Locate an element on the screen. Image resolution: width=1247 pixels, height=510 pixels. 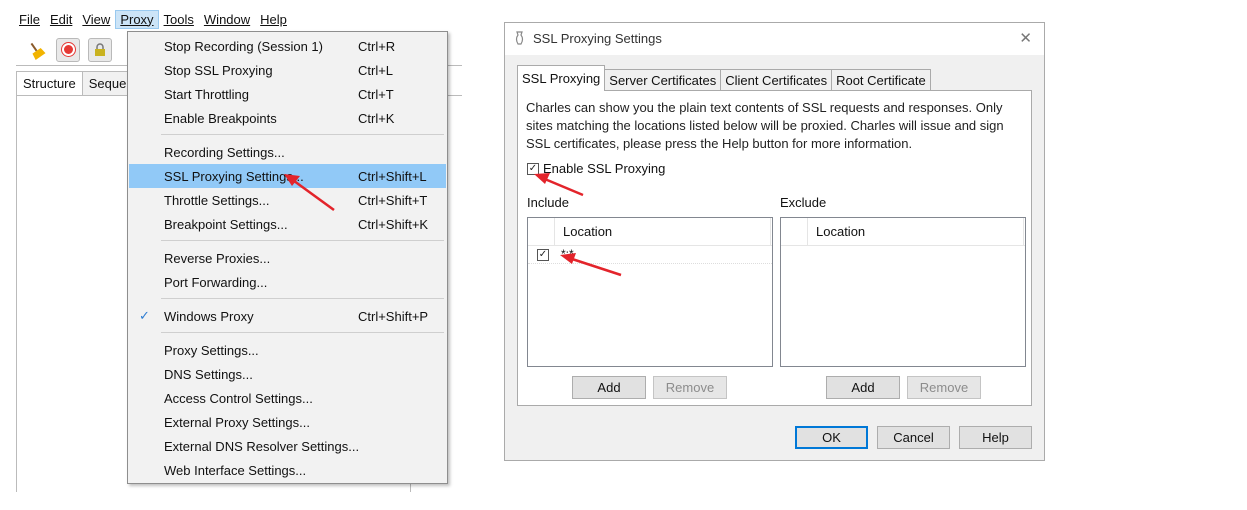
tab-sequence: Seque is located at coordinates (107, 83).